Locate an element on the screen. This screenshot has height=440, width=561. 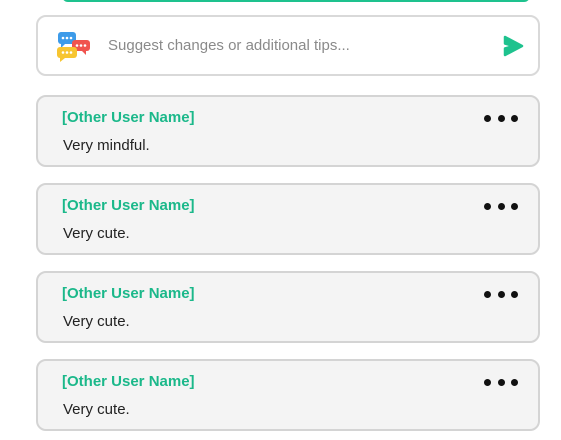
send-arrow-icon is located at coordinates (513, 46).